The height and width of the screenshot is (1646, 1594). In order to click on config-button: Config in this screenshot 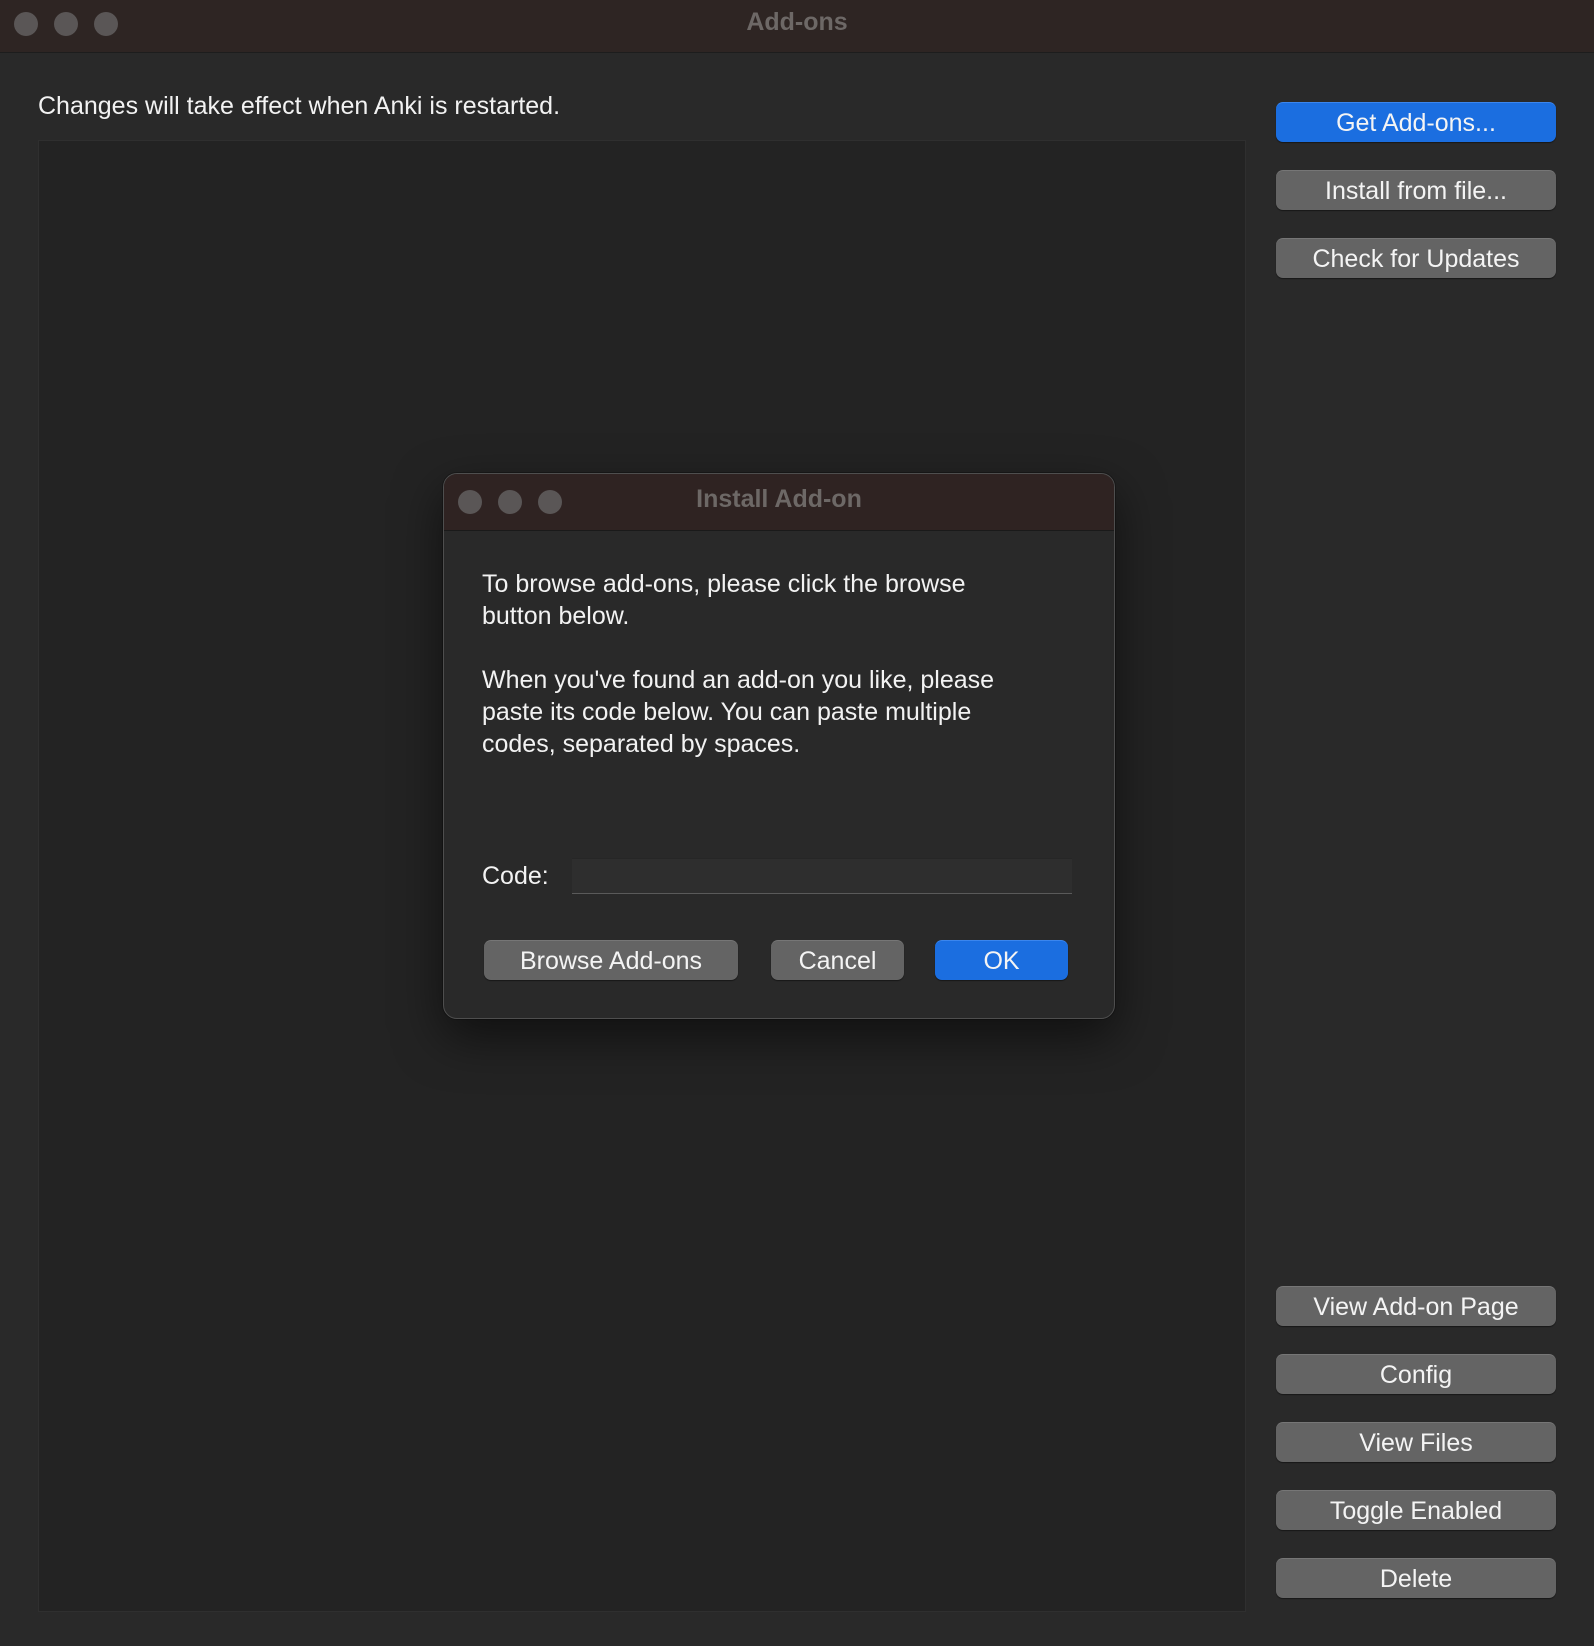, I will do `click(1416, 1374)`.